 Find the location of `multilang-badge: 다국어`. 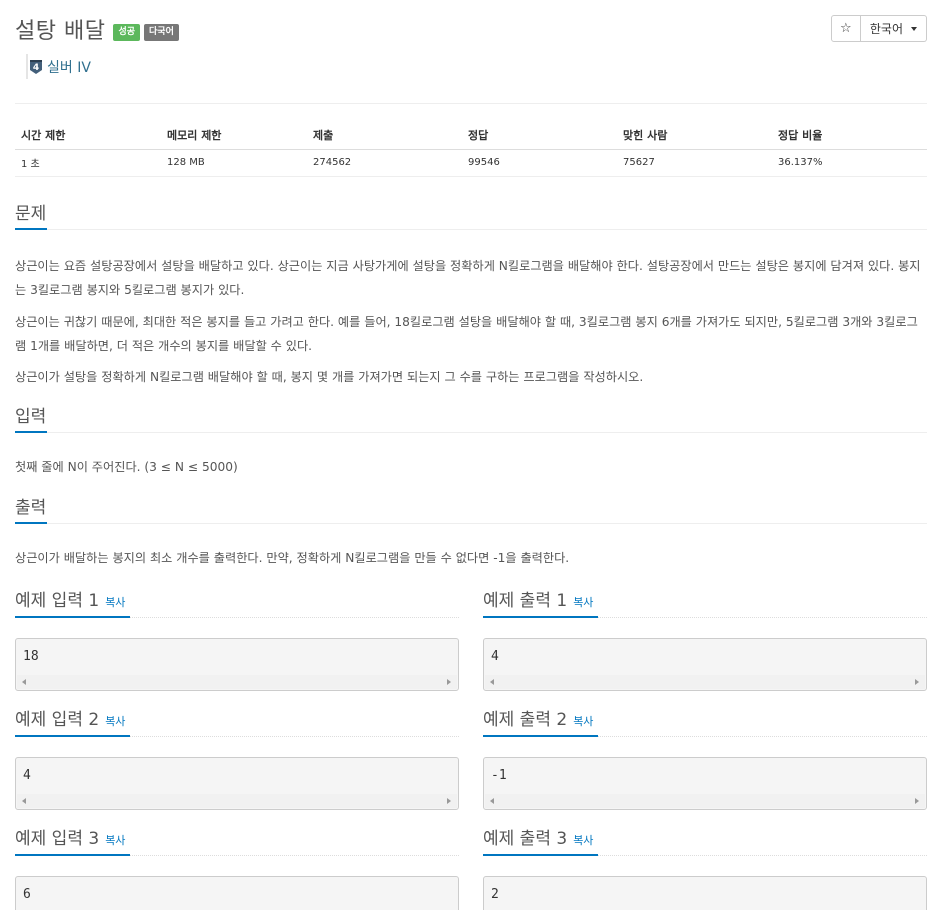

multilang-badge: 다국어 is located at coordinates (161, 32).